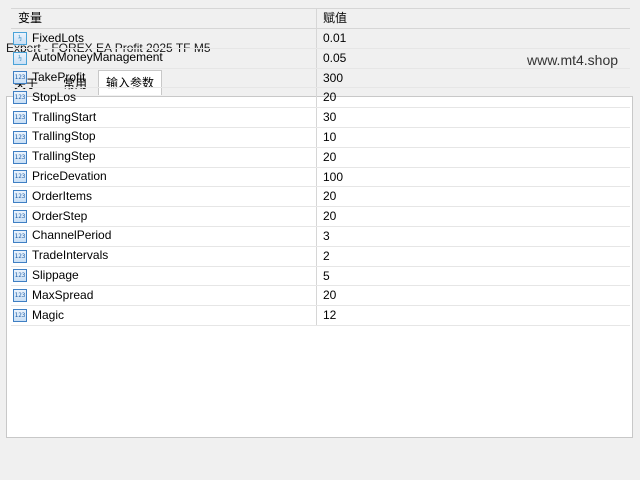  I want to click on parameter-row: 123 OrderStep 20, so click(320, 217).